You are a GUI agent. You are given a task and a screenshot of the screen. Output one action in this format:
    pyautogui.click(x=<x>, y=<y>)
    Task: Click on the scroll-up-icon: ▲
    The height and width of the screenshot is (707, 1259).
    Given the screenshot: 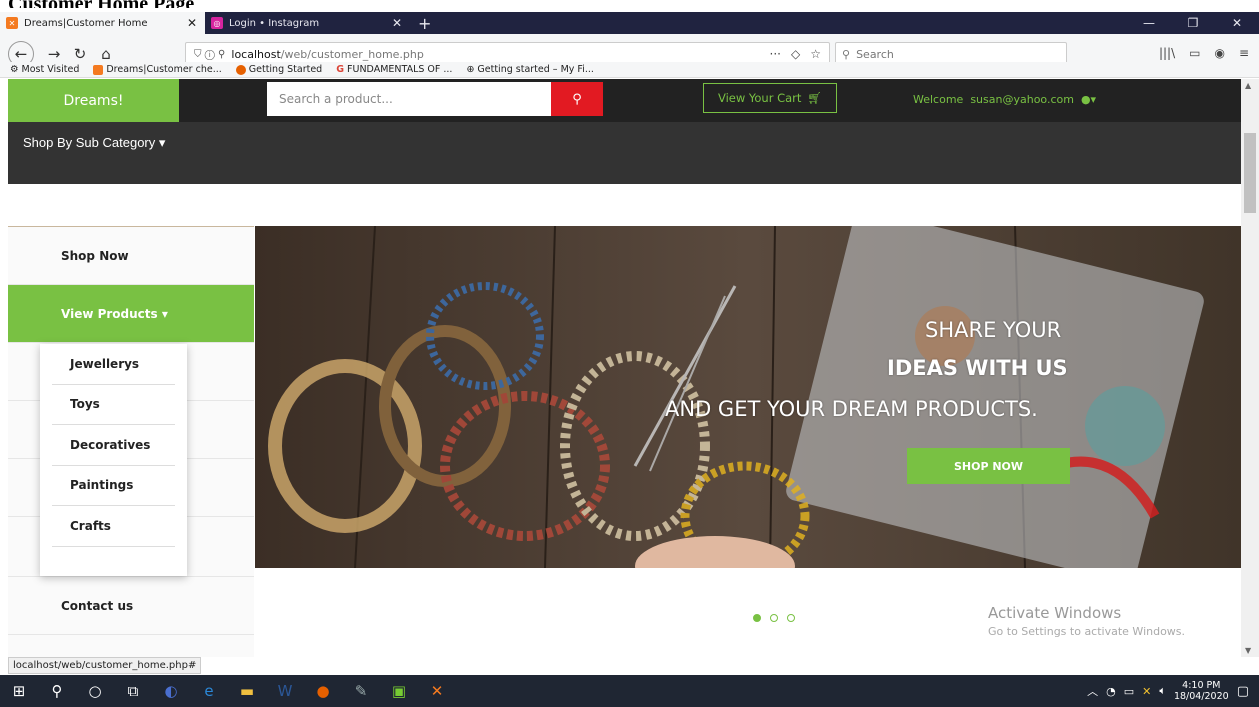 What is the action you would take?
    pyautogui.click(x=1248, y=85)
    